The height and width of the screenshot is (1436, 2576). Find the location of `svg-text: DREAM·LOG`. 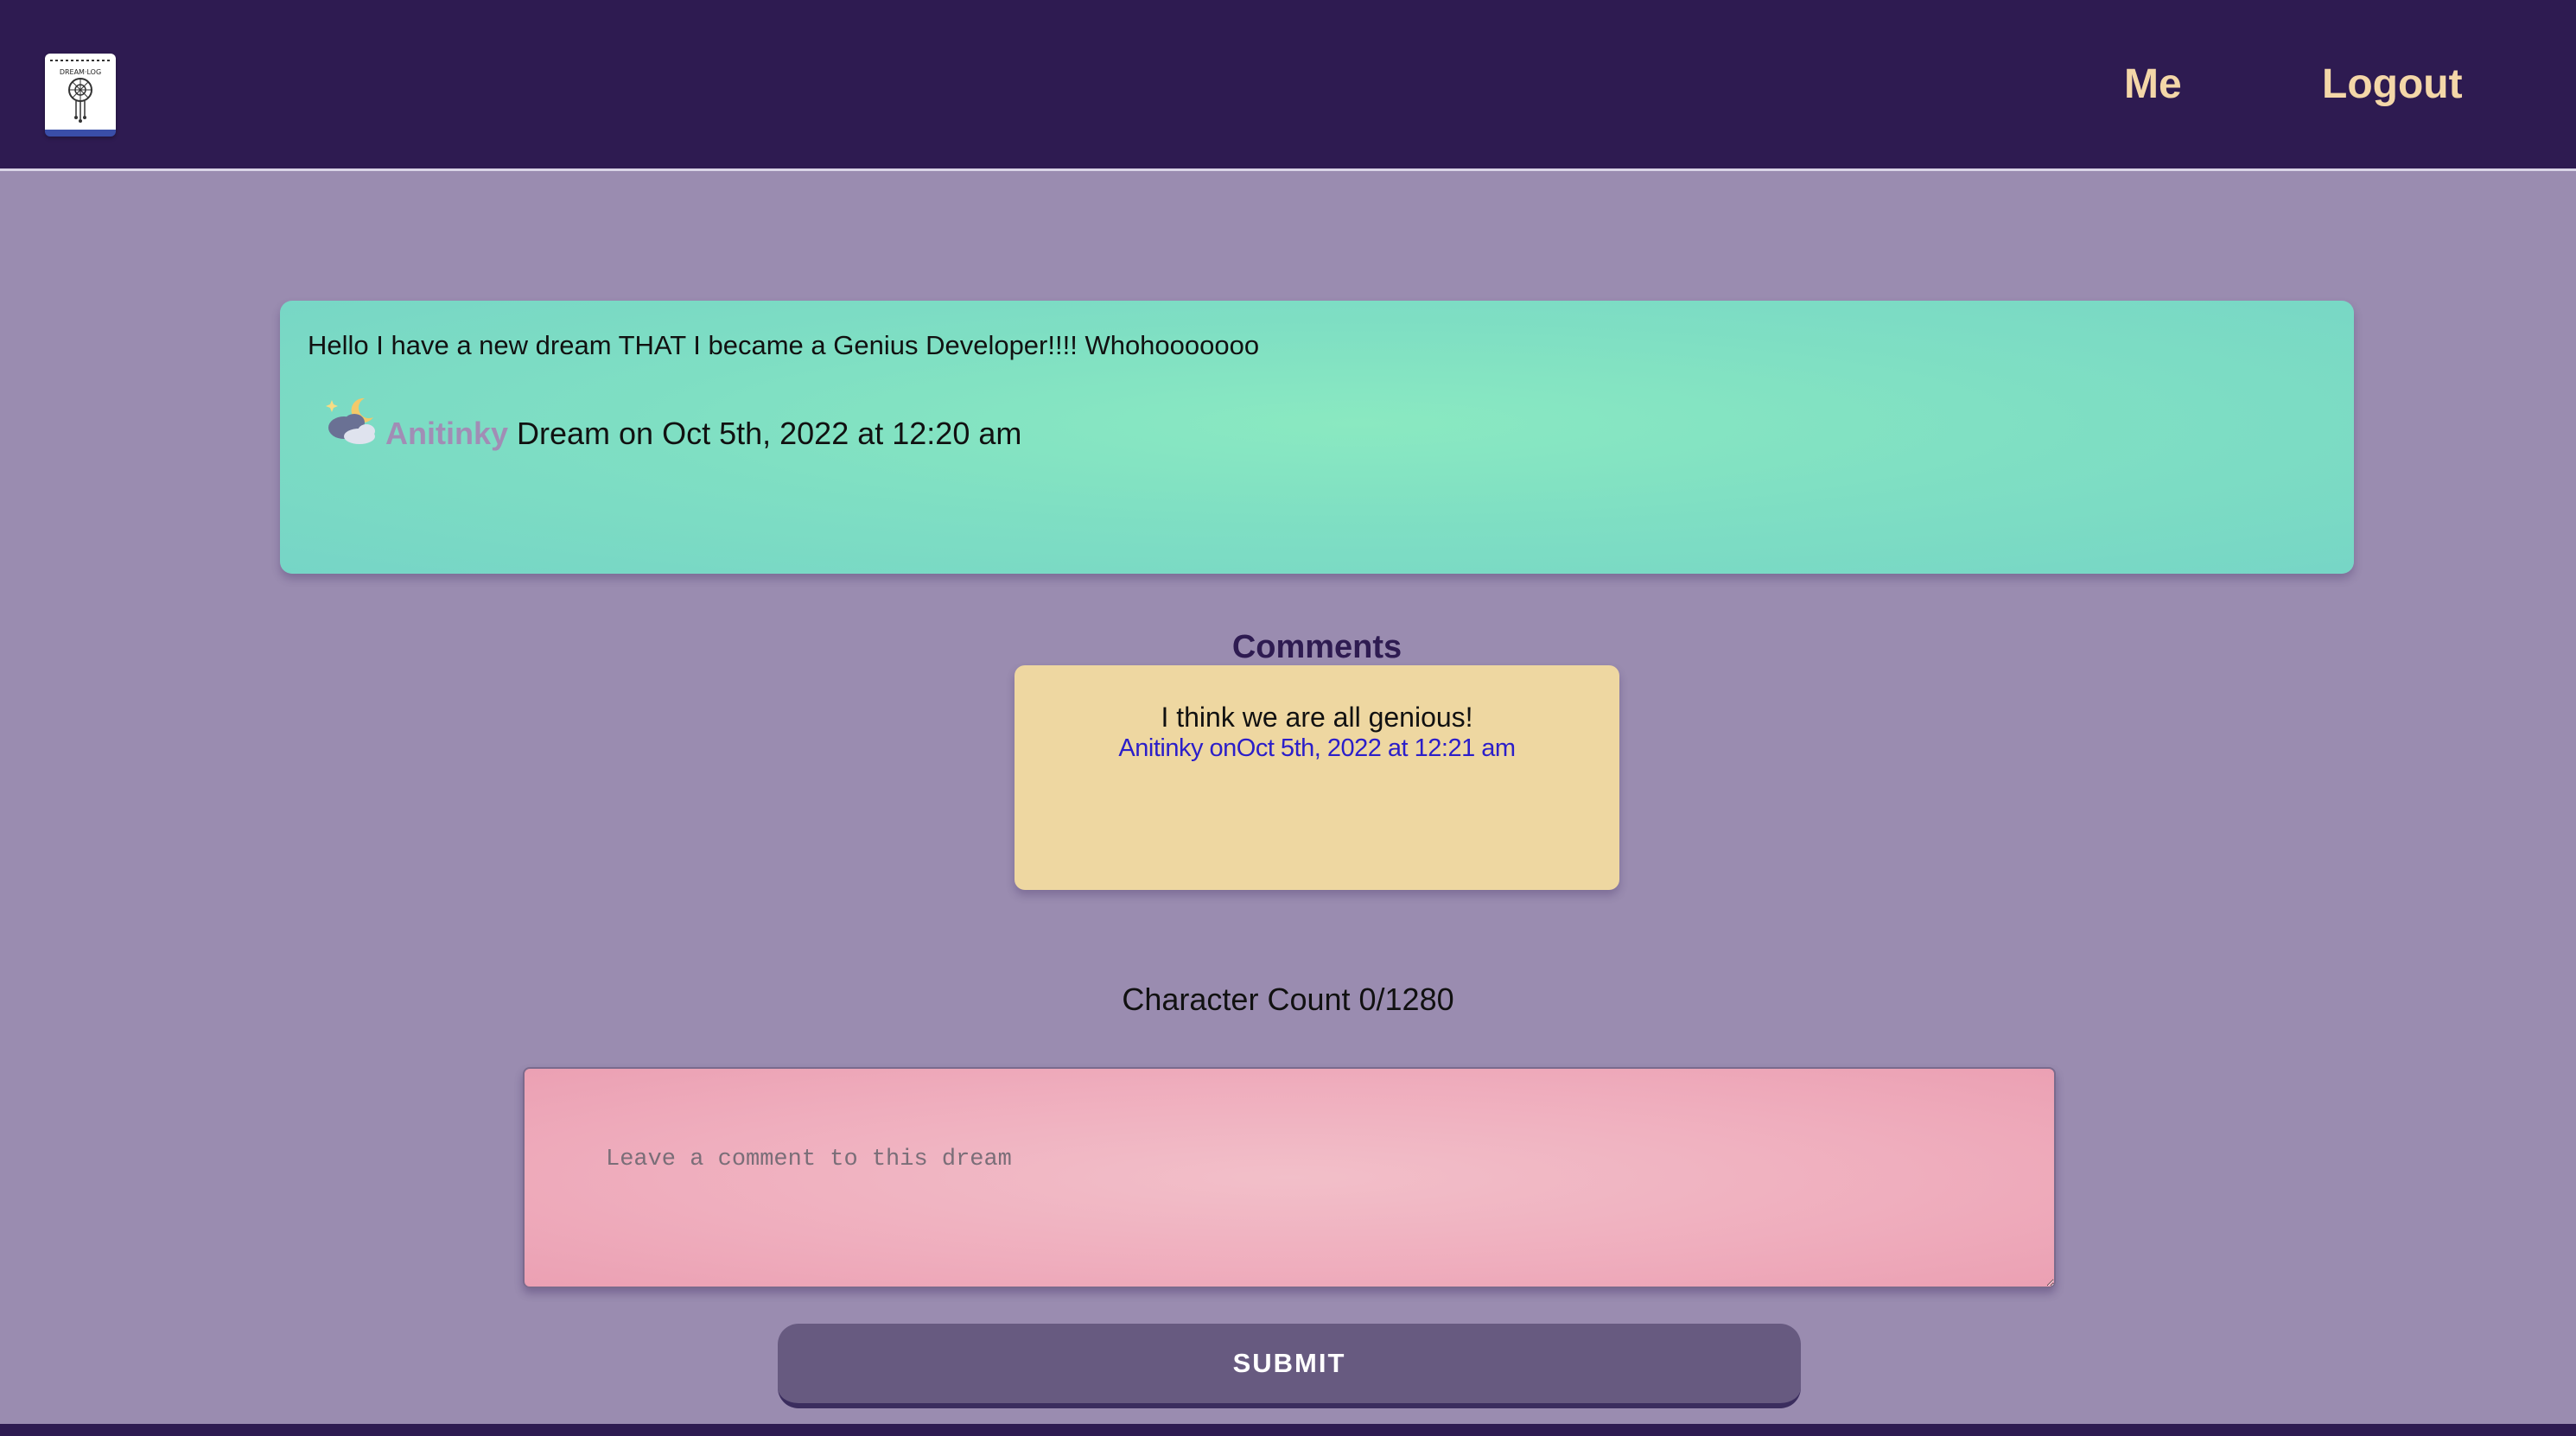

svg-text: DREAM·LOG is located at coordinates (80, 72).